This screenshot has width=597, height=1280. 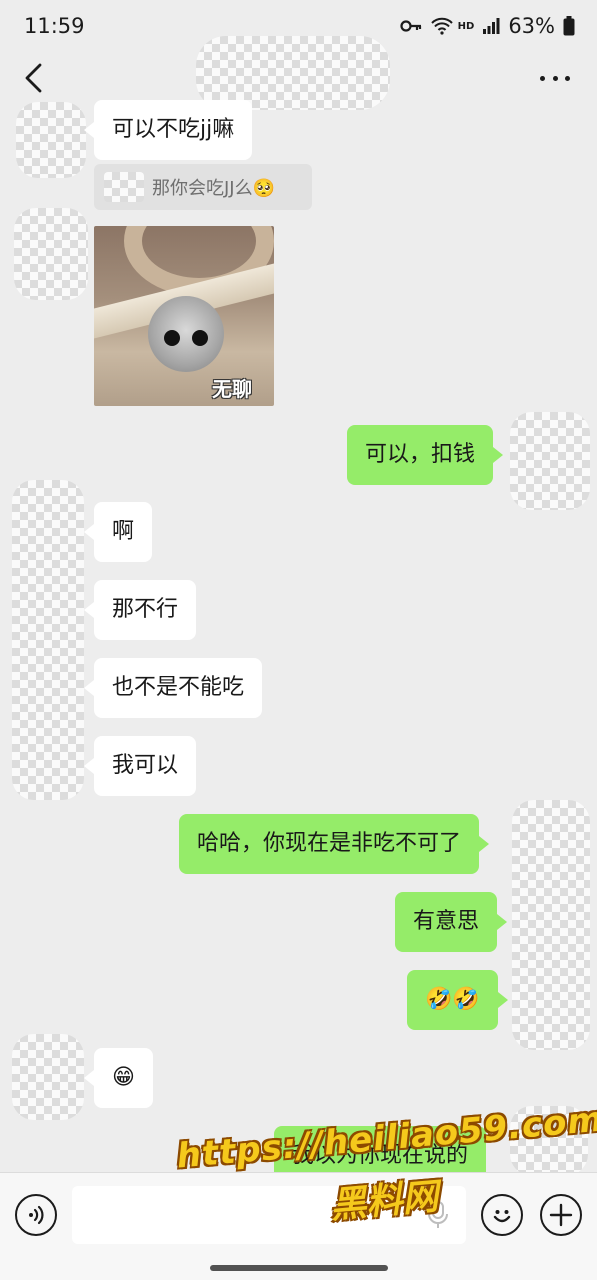 I want to click on message-bubble-outgoing: 有意思, so click(x=451, y=922).